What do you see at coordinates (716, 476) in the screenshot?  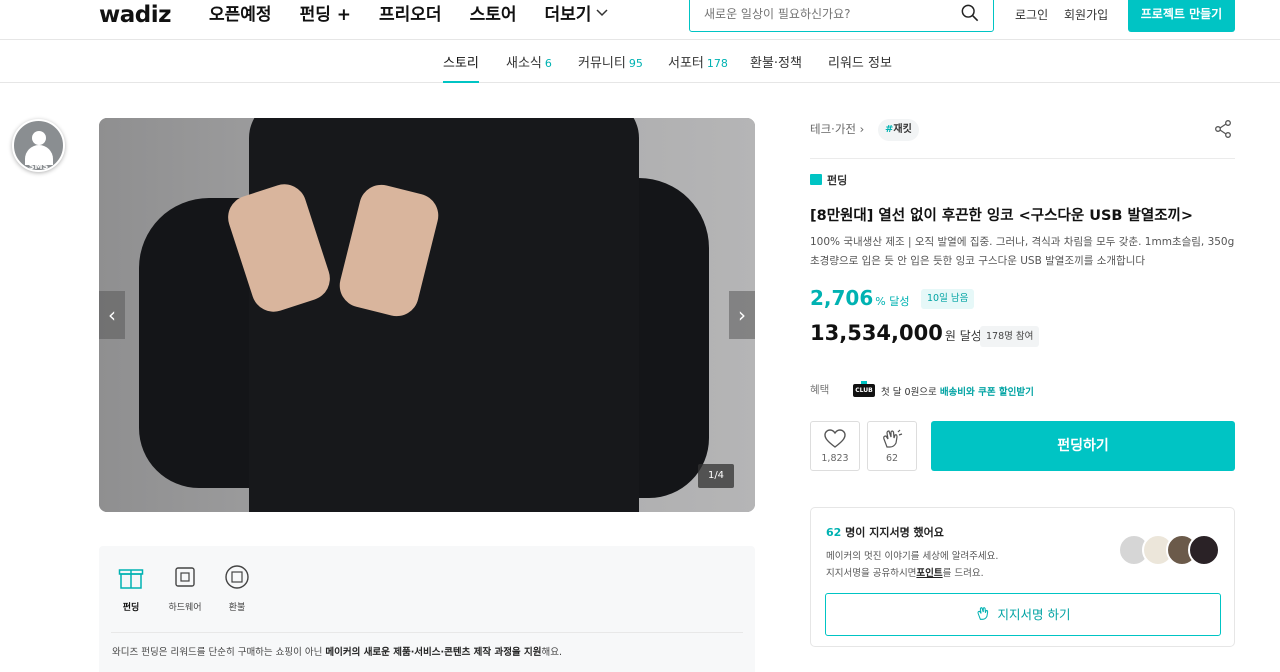 I see `gallery-pager: 1/4` at bounding box center [716, 476].